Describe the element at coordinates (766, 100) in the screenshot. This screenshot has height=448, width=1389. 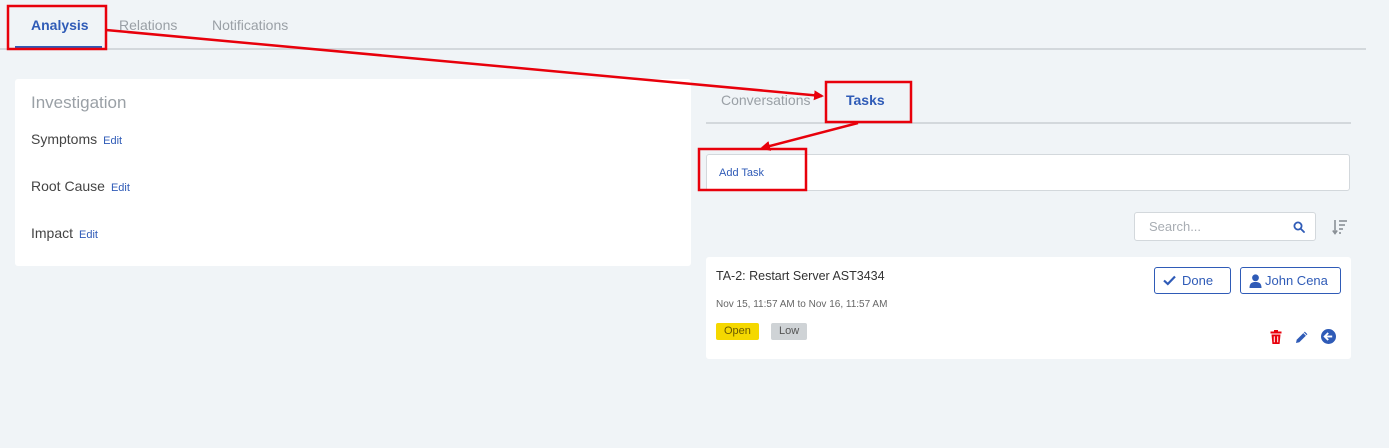
I see `tab-conversations: Conversations` at that location.